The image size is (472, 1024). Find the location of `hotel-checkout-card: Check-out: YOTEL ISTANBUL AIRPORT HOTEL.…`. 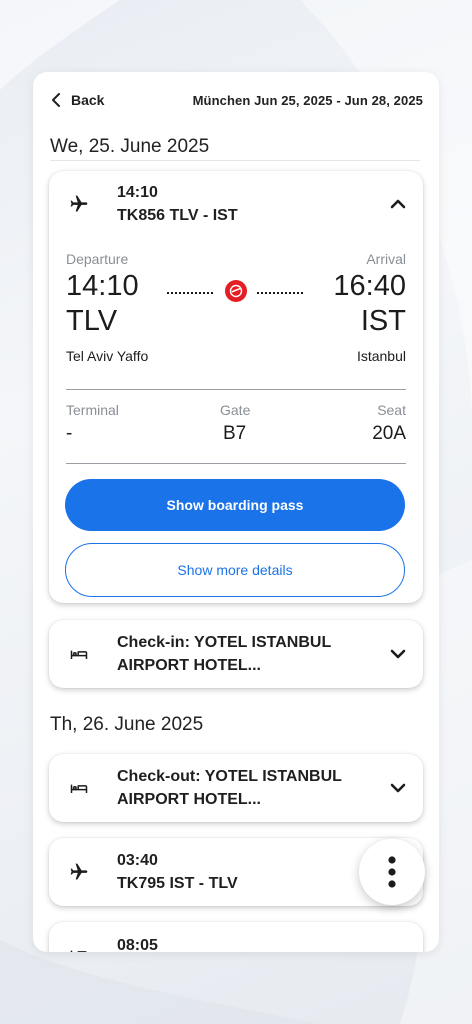

hotel-checkout-card: Check-out: YOTEL ISTANBUL AIRPORT HOTEL.… is located at coordinates (236, 788).